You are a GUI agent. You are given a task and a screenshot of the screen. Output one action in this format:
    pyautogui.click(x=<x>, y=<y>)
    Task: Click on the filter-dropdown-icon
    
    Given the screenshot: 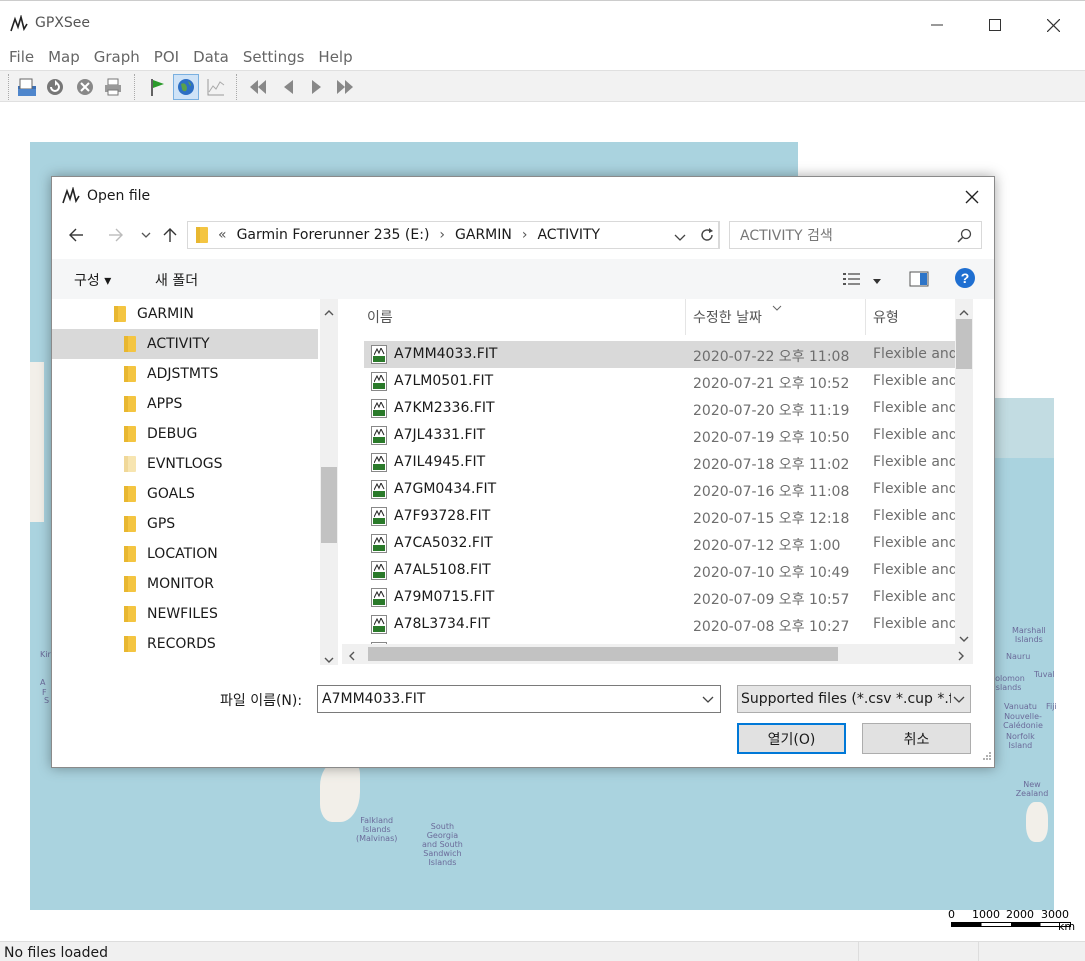 What is the action you would take?
    pyautogui.click(x=958, y=700)
    